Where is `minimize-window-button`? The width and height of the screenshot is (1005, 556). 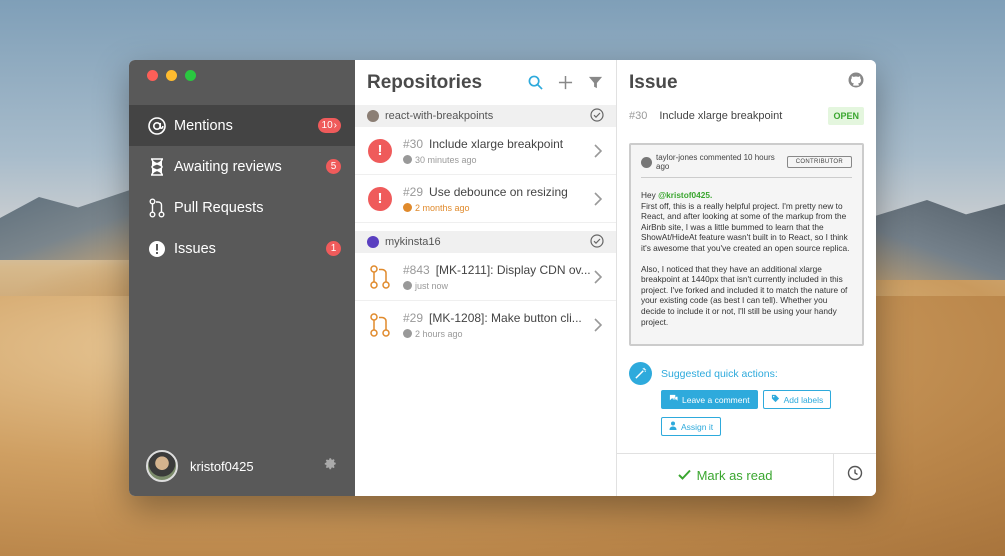 minimize-window-button is located at coordinates (171, 75).